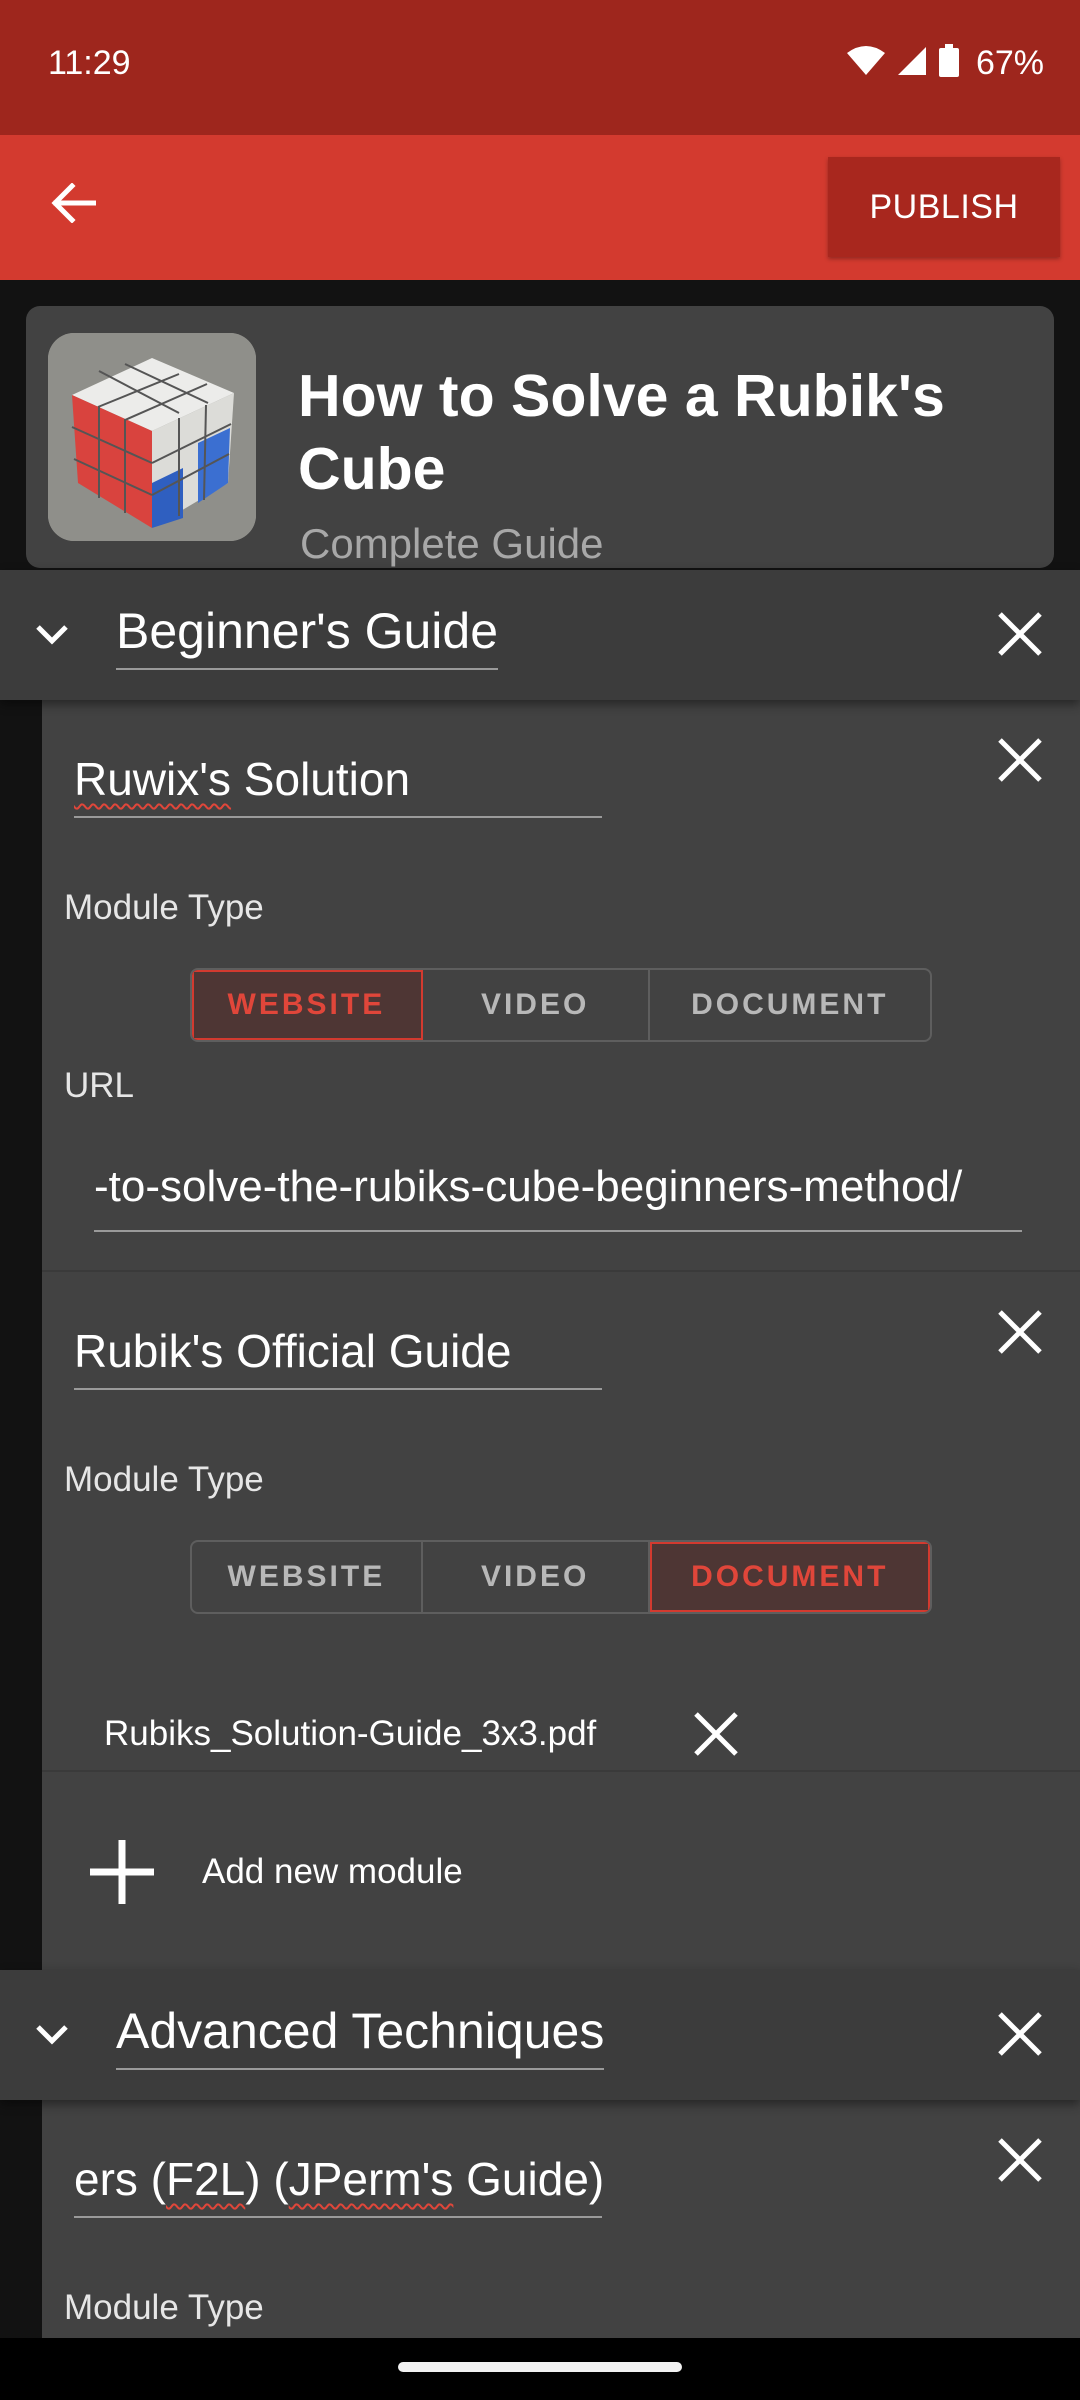 This screenshot has height=2400, width=1080. Describe the element at coordinates (371, 2179) in the screenshot. I see `module-title-misspelled-word: JPerm's` at that location.